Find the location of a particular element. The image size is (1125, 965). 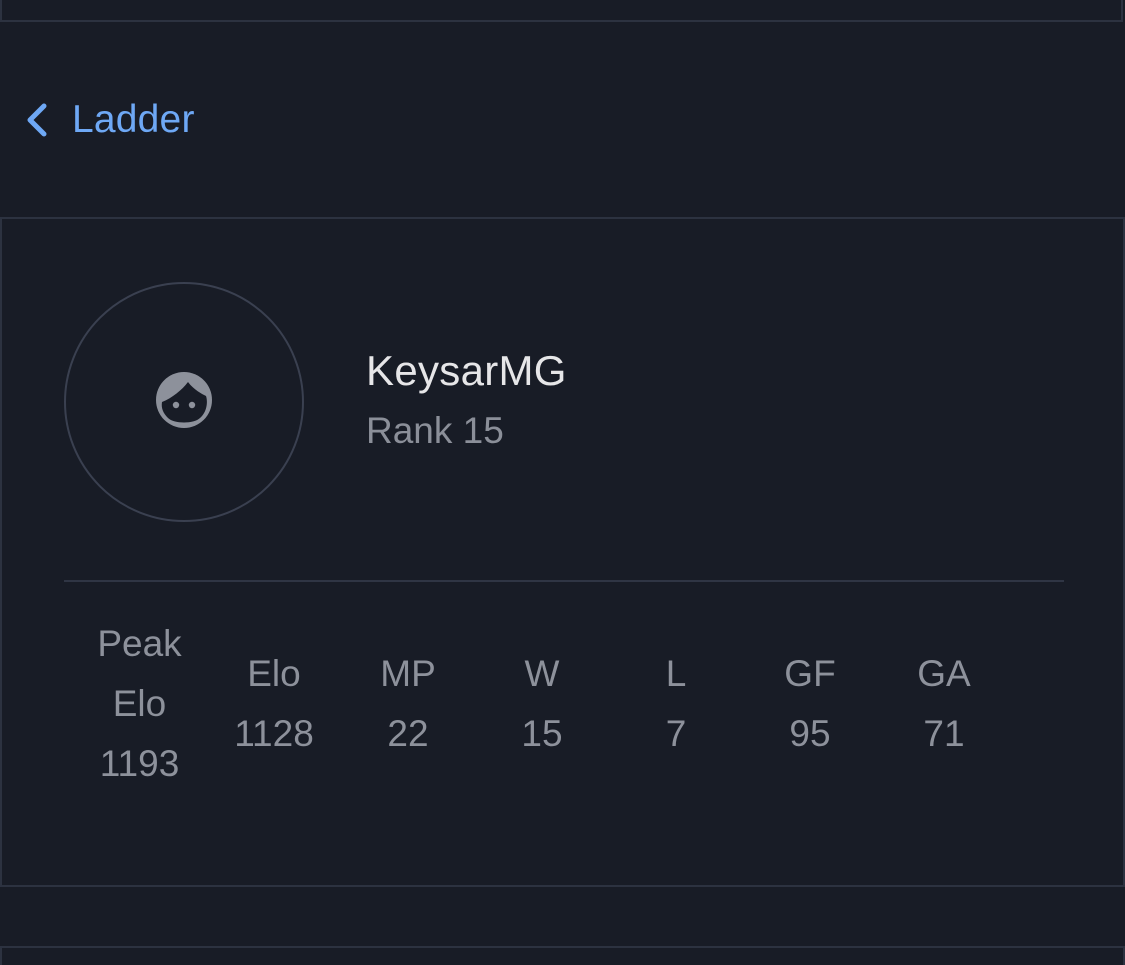

stat-matches-played: MP 22 is located at coordinates (408, 704).